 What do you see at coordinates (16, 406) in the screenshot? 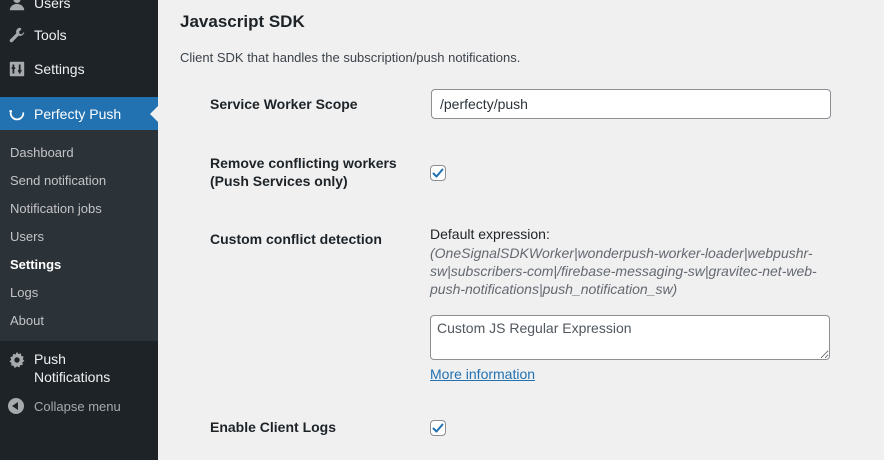
I see `collapse-icon` at bounding box center [16, 406].